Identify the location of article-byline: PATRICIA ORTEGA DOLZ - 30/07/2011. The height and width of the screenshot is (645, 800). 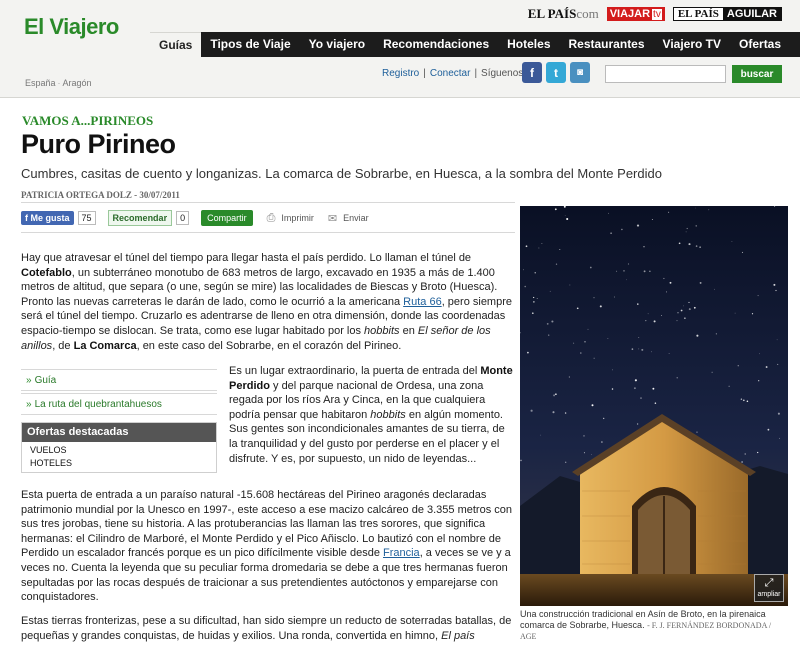
(100, 195).